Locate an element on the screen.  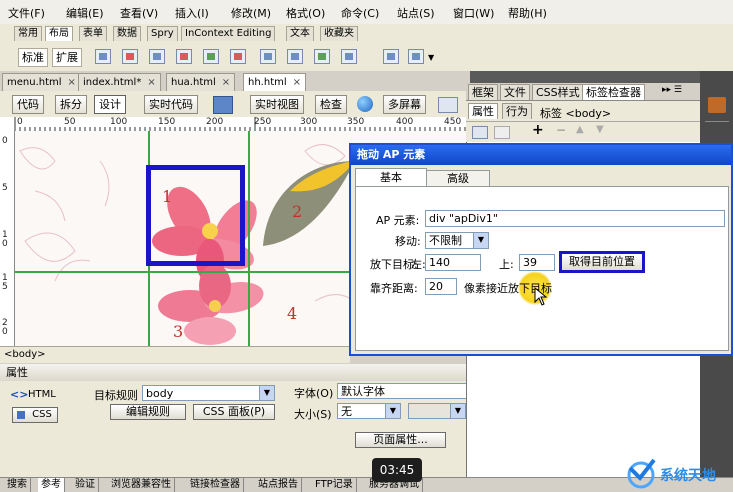
ap-div-selection is located at coordinates (195, 215).